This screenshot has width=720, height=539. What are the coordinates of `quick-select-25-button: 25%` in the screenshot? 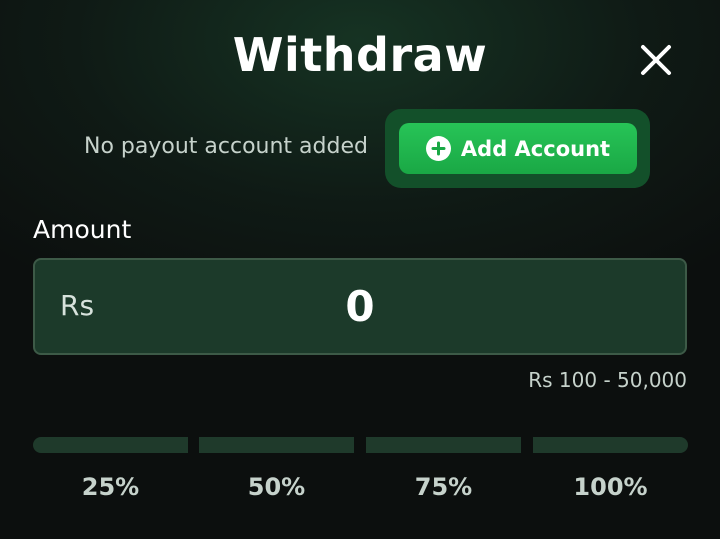 It's located at (110, 487).